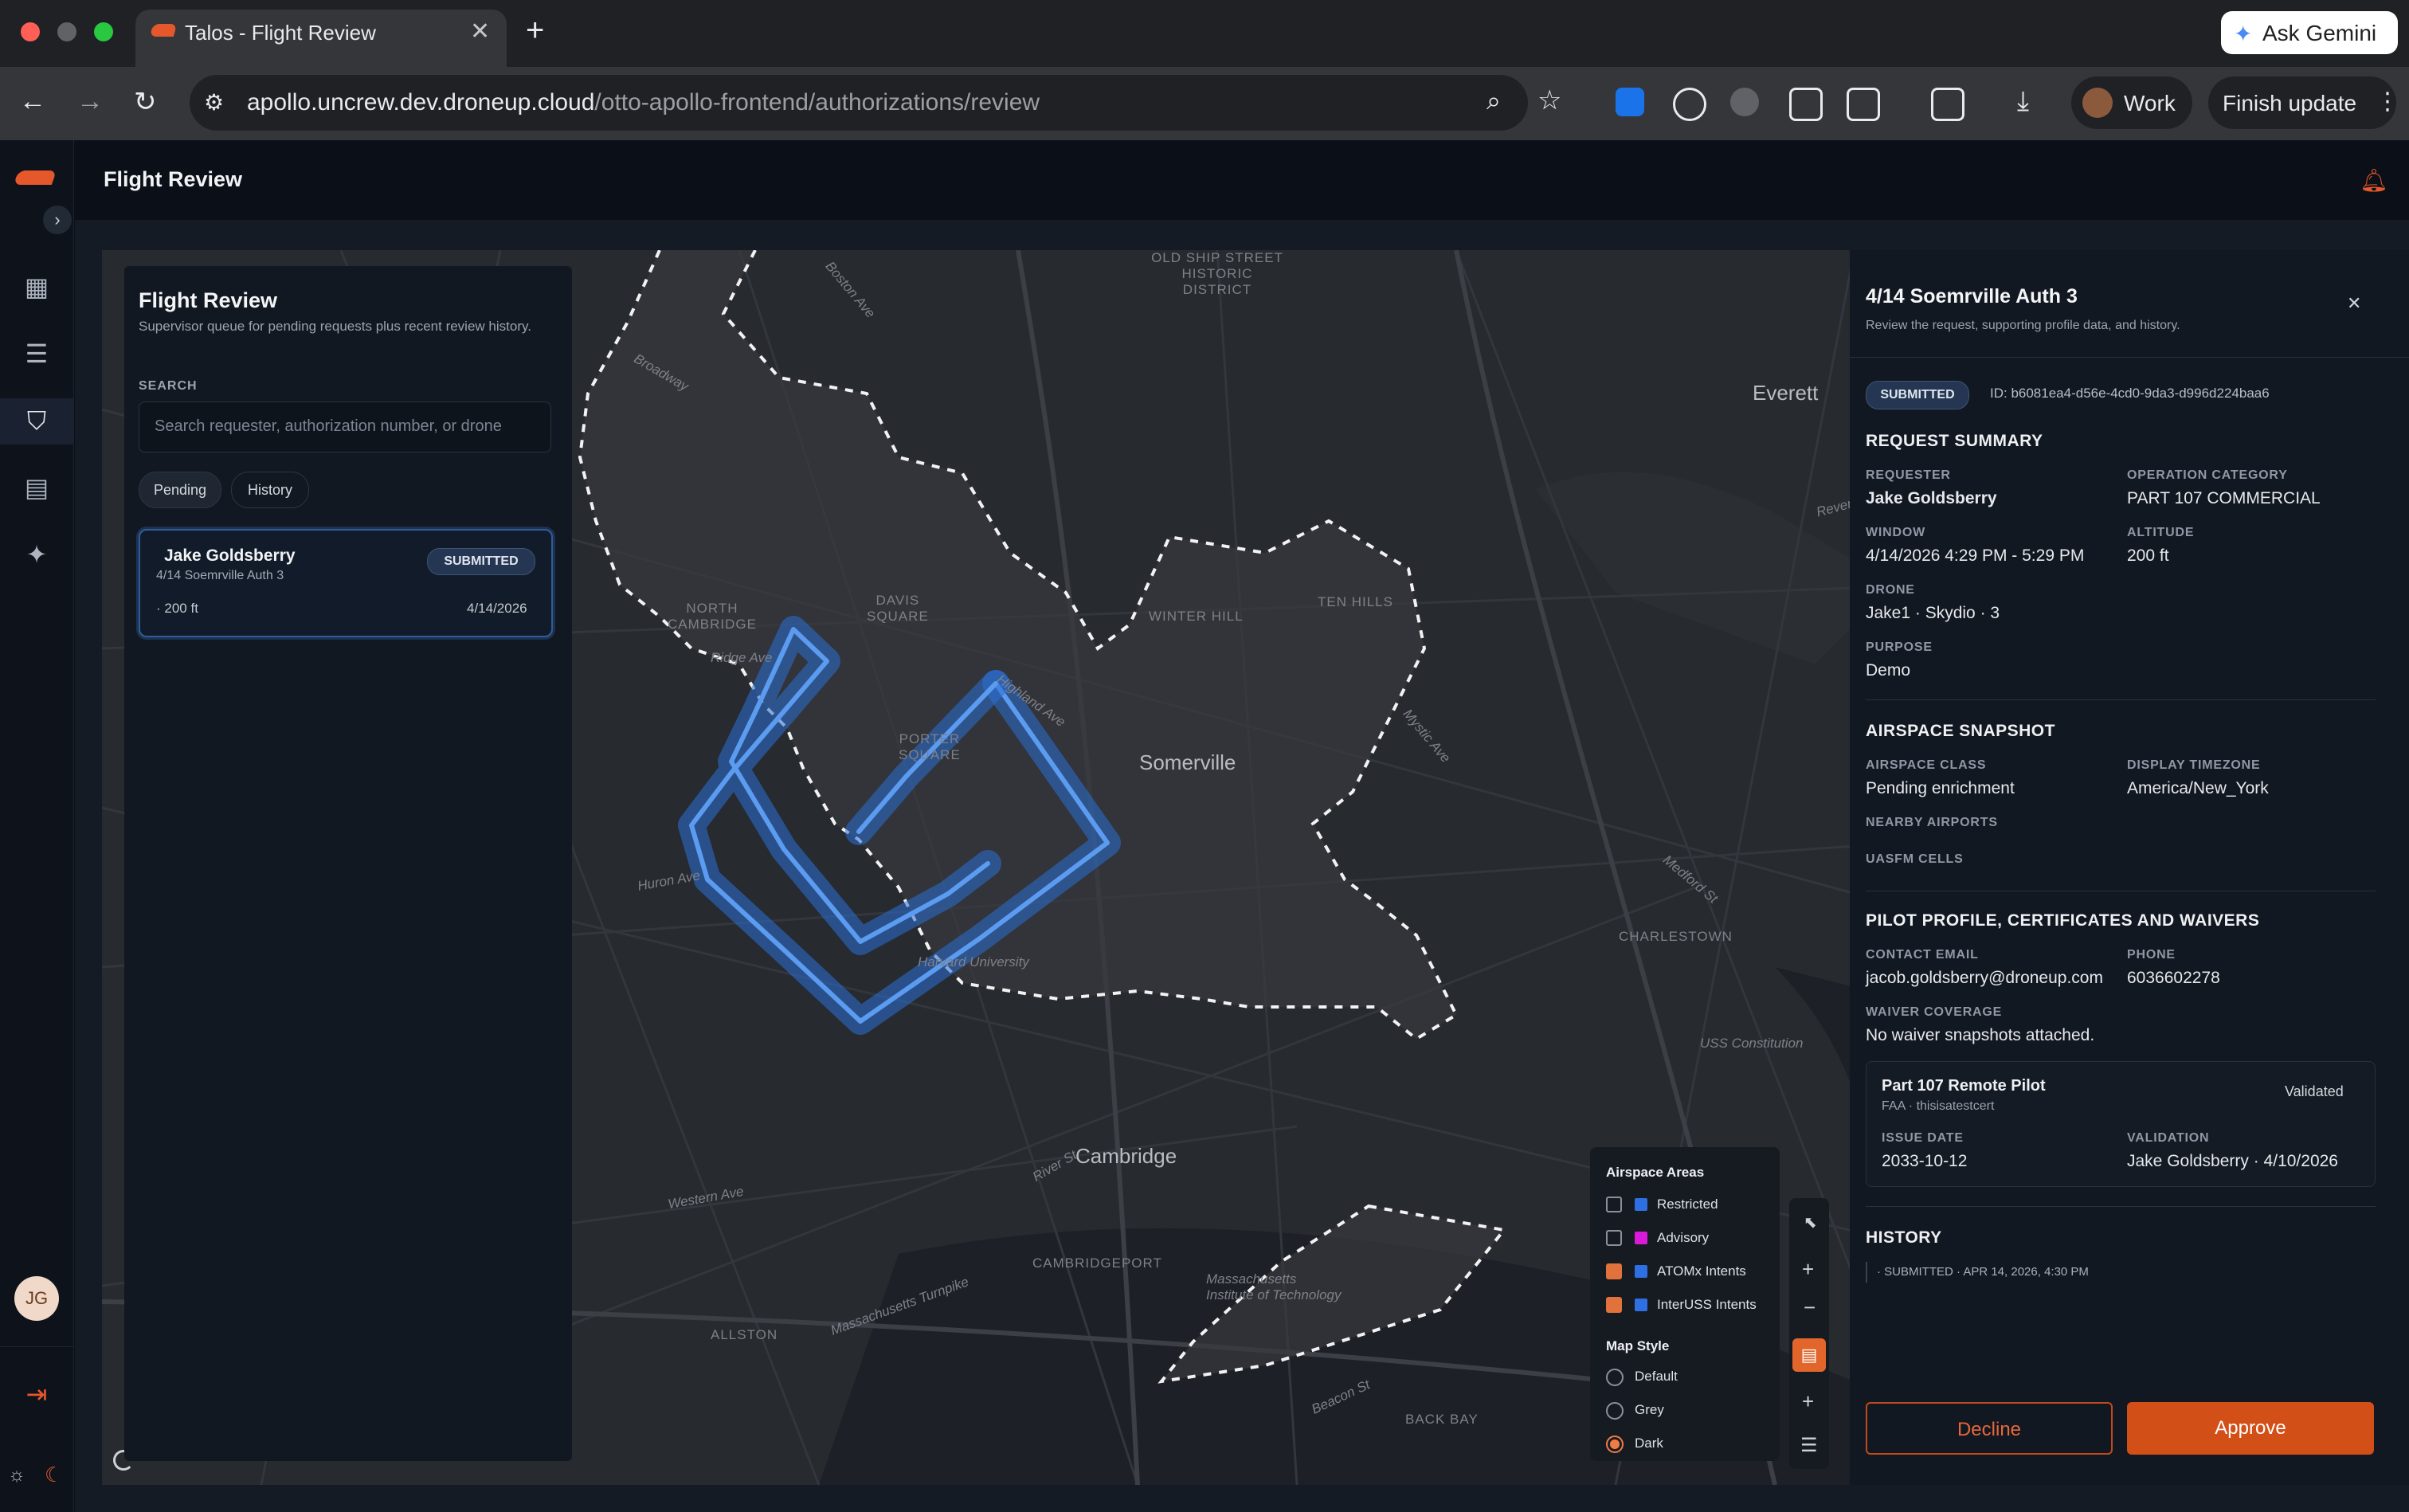  Describe the element at coordinates (1806, 104) in the screenshot. I see `extension-bolt-icon` at that location.